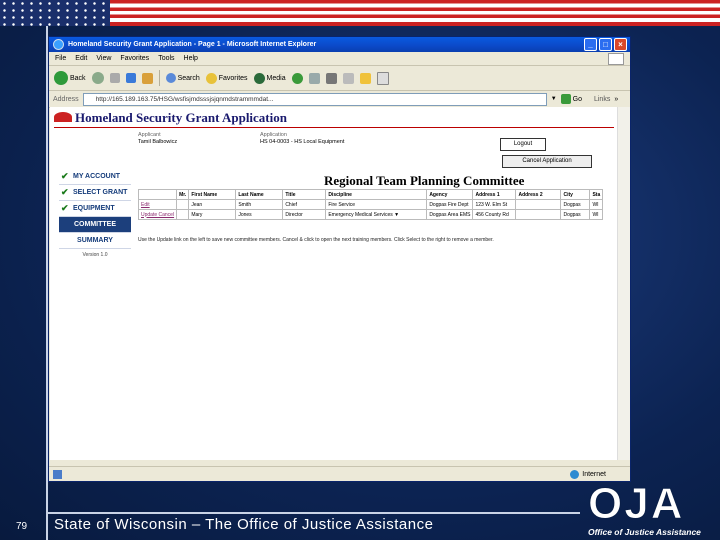  What do you see at coordinates (450, 204) in the screenshot?
I see `table-cell: Dogpas Fire Dept` at bounding box center [450, 204].